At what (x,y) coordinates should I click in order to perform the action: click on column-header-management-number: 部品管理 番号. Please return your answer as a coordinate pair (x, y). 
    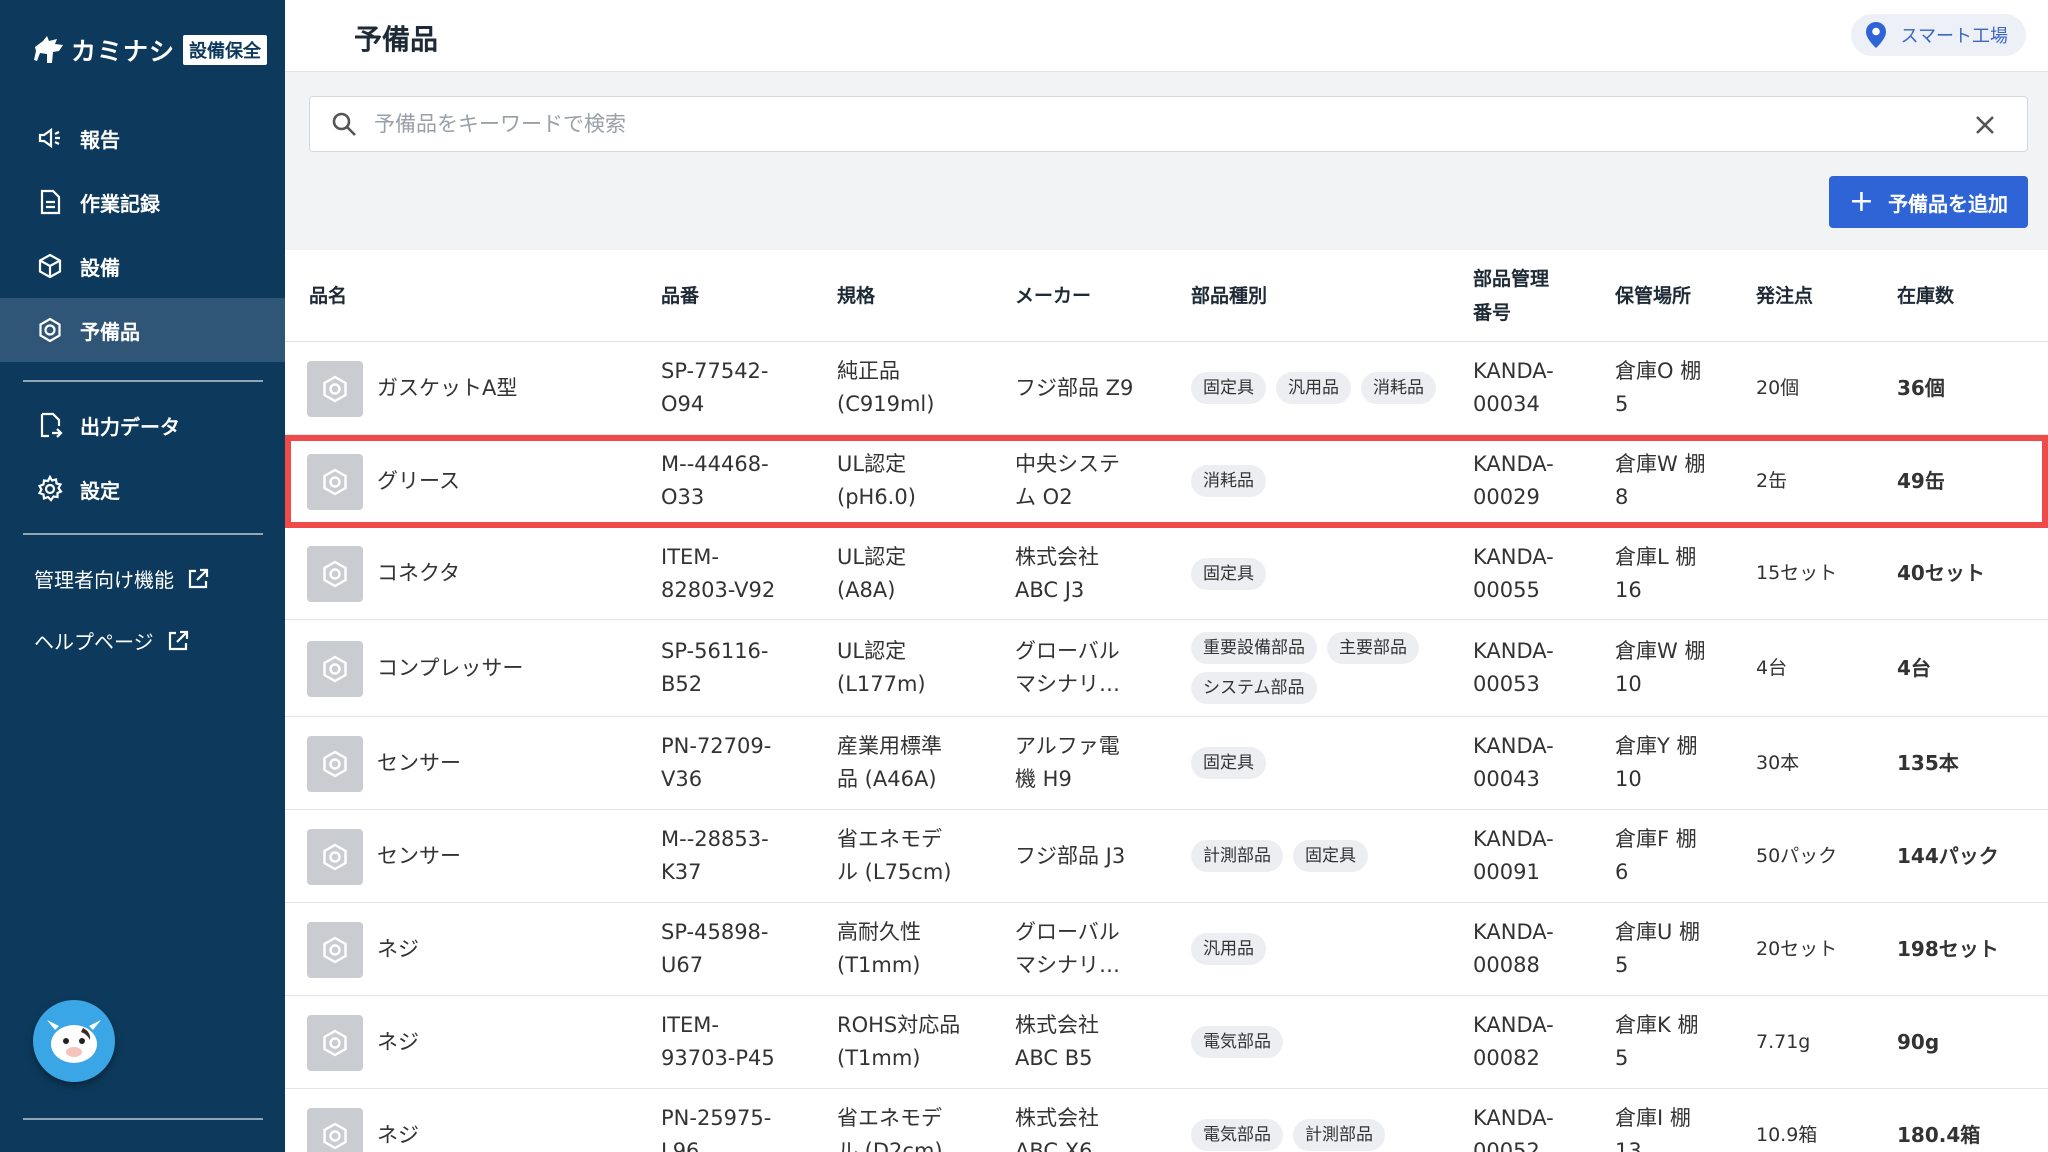
    Looking at the image, I should click on (1511, 296).